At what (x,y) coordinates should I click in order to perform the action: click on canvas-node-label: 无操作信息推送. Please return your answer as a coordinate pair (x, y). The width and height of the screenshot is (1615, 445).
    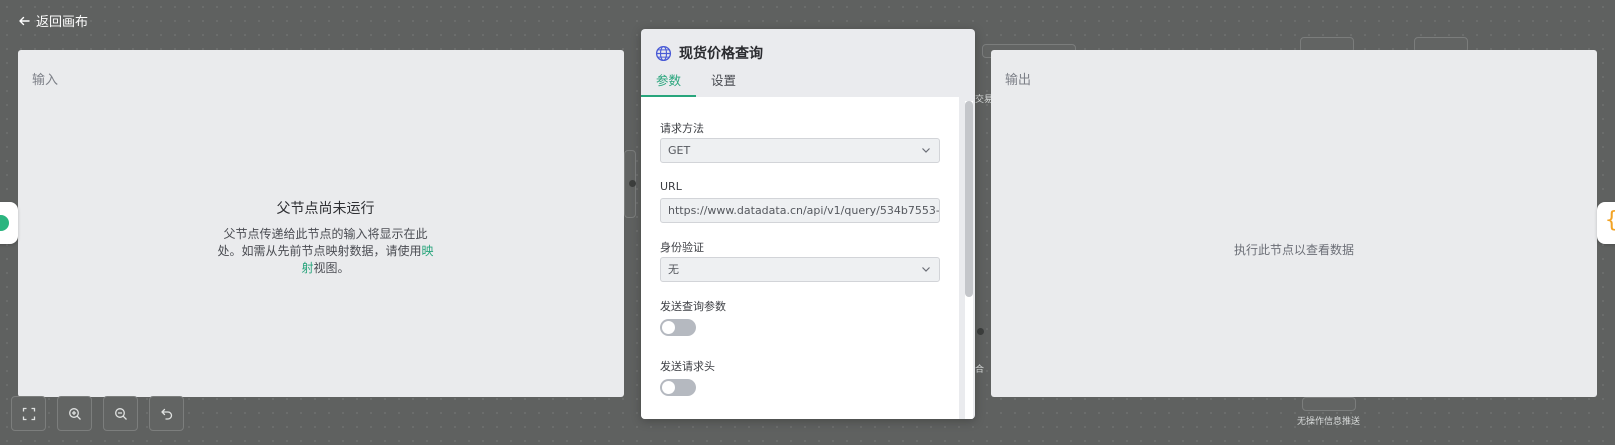
    Looking at the image, I should click on (1329, 422).